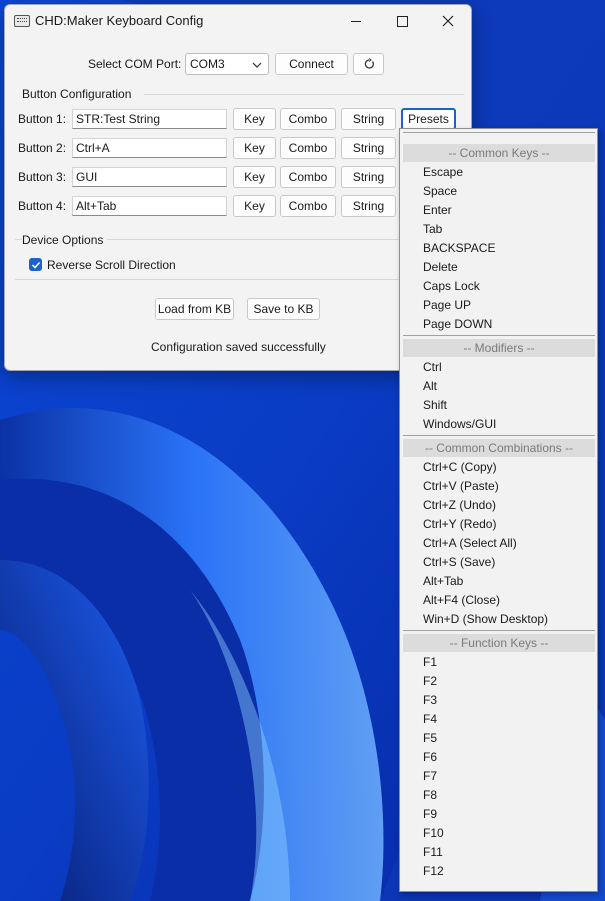  I want to click on com-port-label: Select COM Port:, so click(135, 64).